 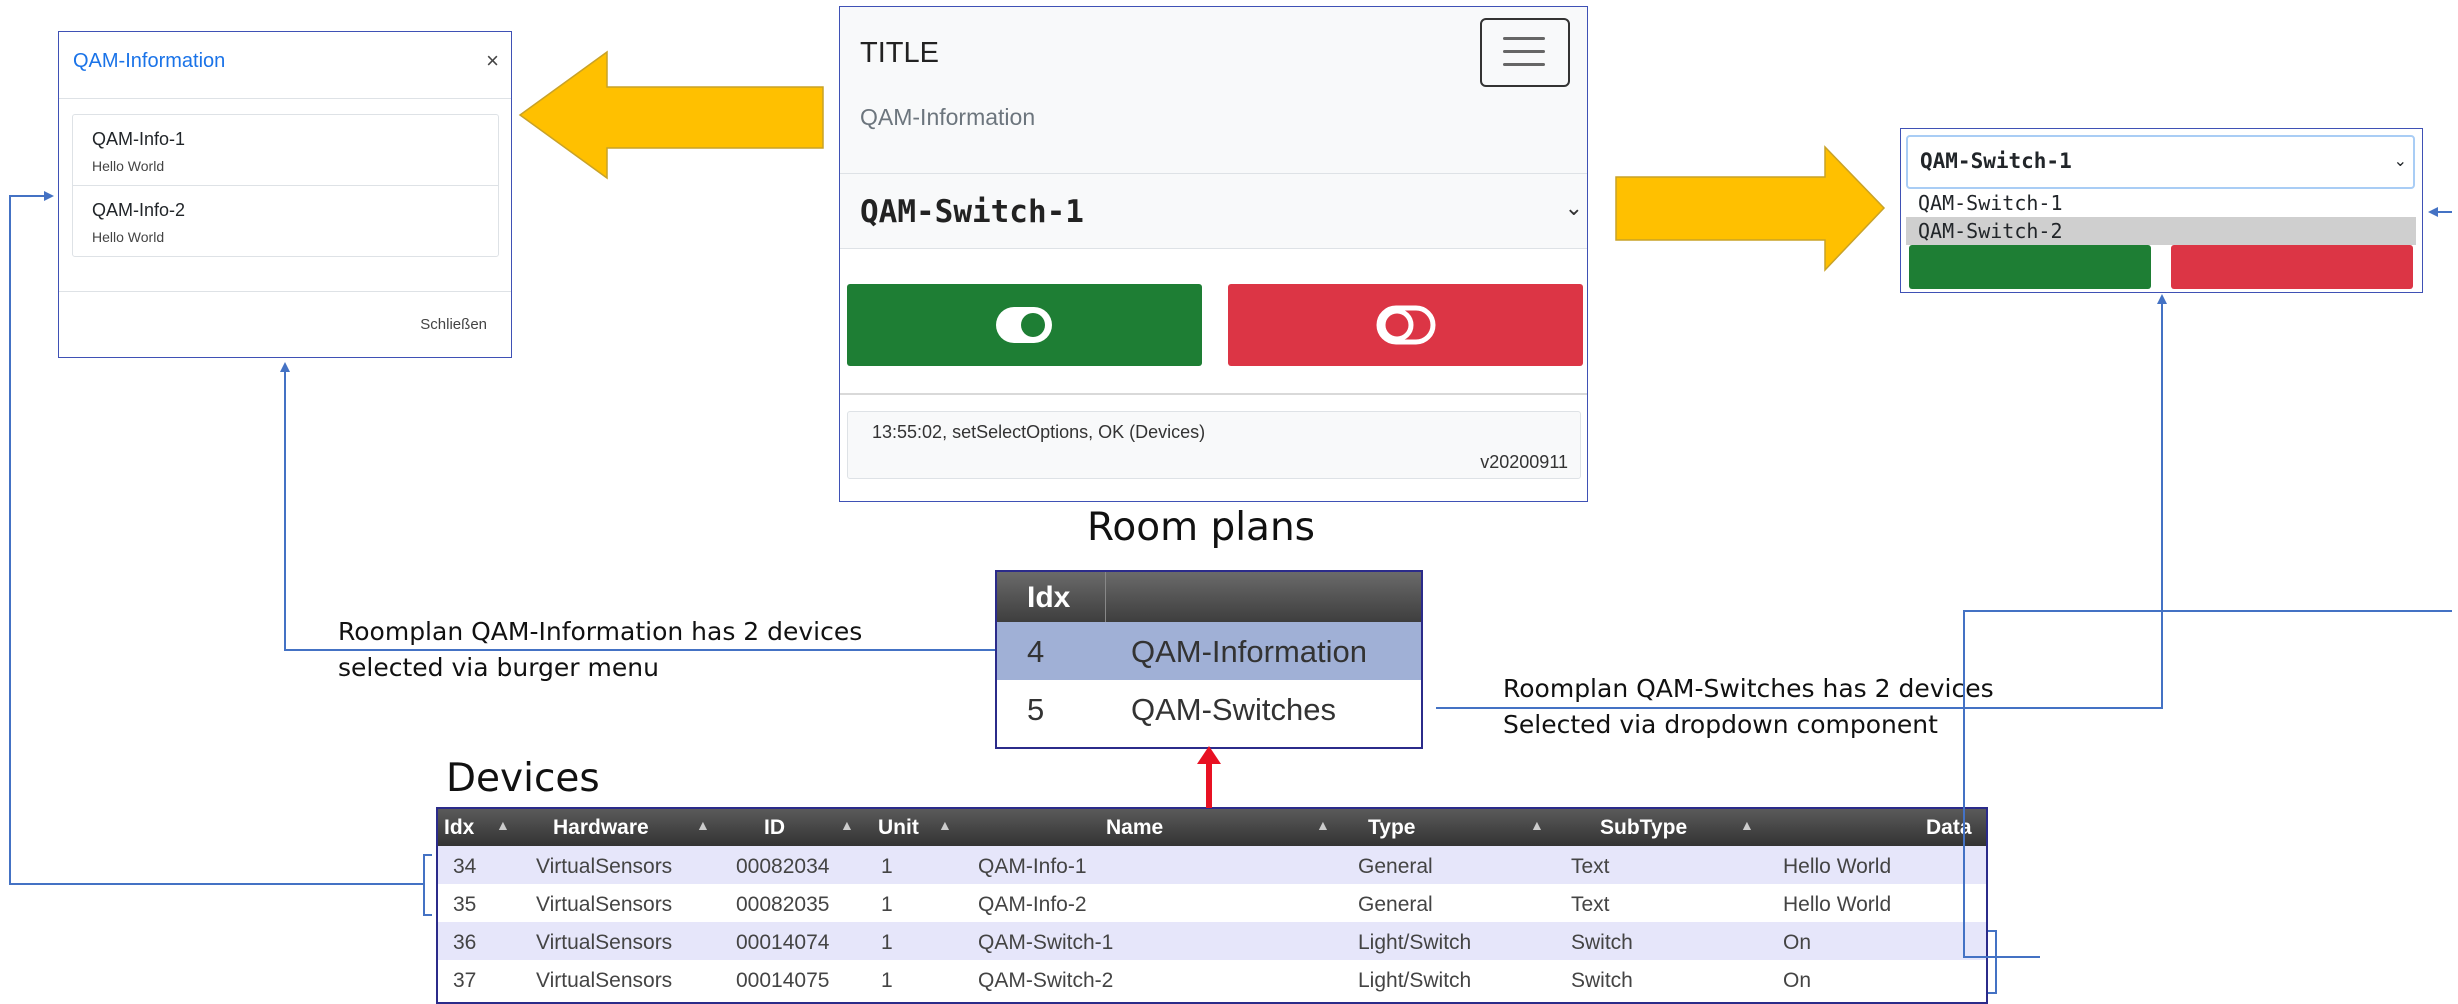 What do you see at coordinates (1750, 208) in the screenshot?
I see `yellow-arrow-right` at bounding box center [1750, 208].